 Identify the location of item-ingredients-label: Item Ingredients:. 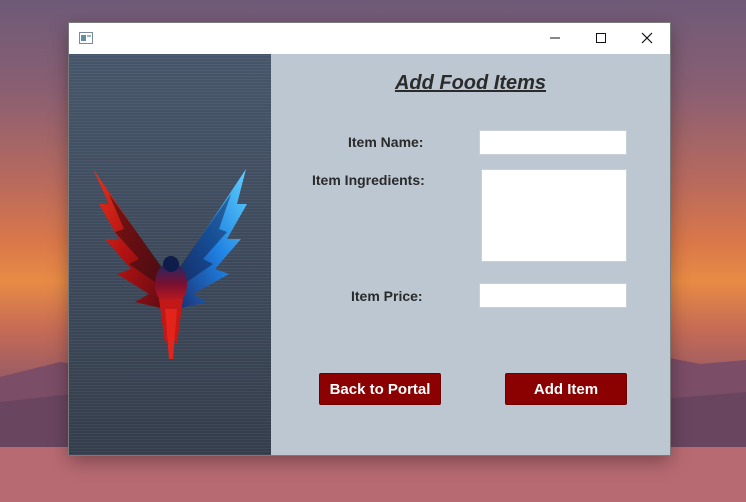
(368, 180).